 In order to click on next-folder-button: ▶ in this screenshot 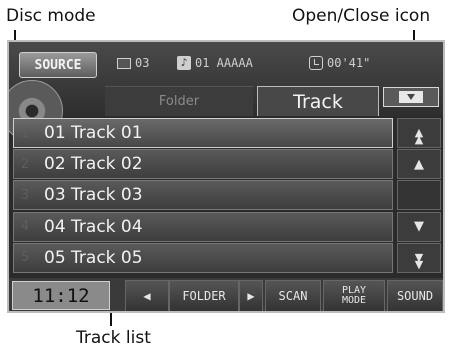, I will do `click(251, 295)`.